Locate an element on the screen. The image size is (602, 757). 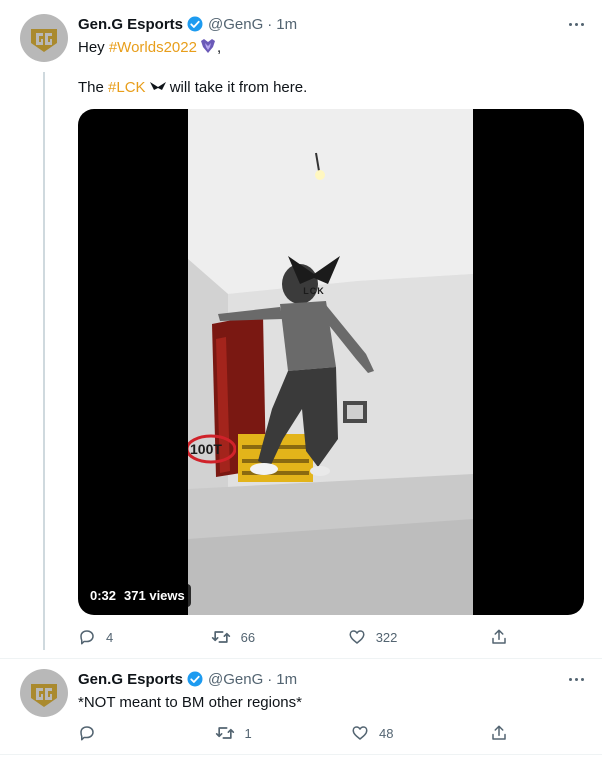
video-views: 371 views is located at coordinates (154, 595).